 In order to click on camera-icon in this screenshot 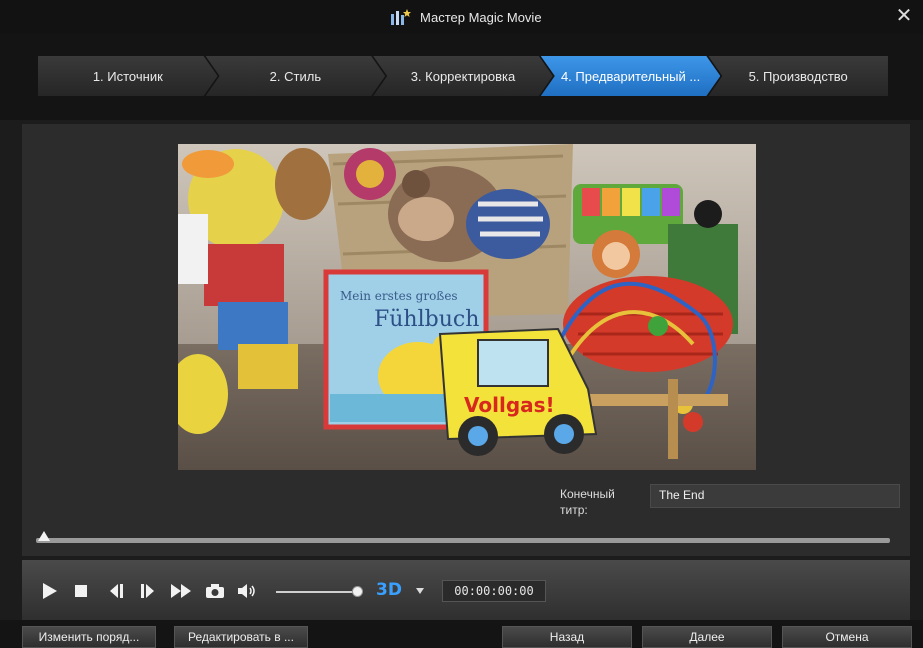, I will do `click(215, 591)`.